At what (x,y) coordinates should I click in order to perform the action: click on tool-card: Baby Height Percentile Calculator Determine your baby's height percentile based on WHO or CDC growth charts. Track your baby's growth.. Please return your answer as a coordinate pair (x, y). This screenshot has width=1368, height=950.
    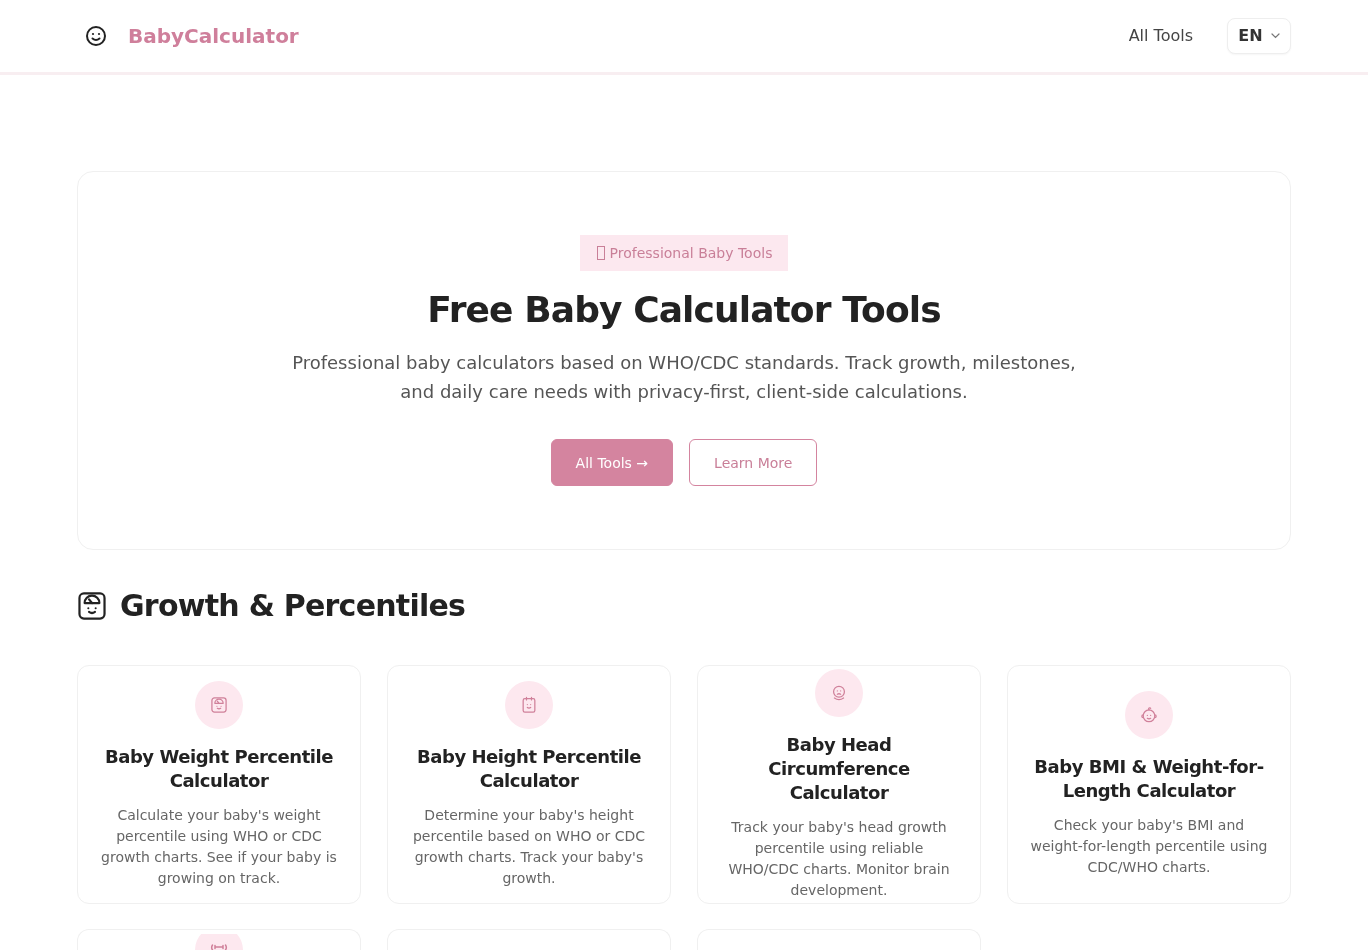
    Looking at the image, I should click on (529, 784).